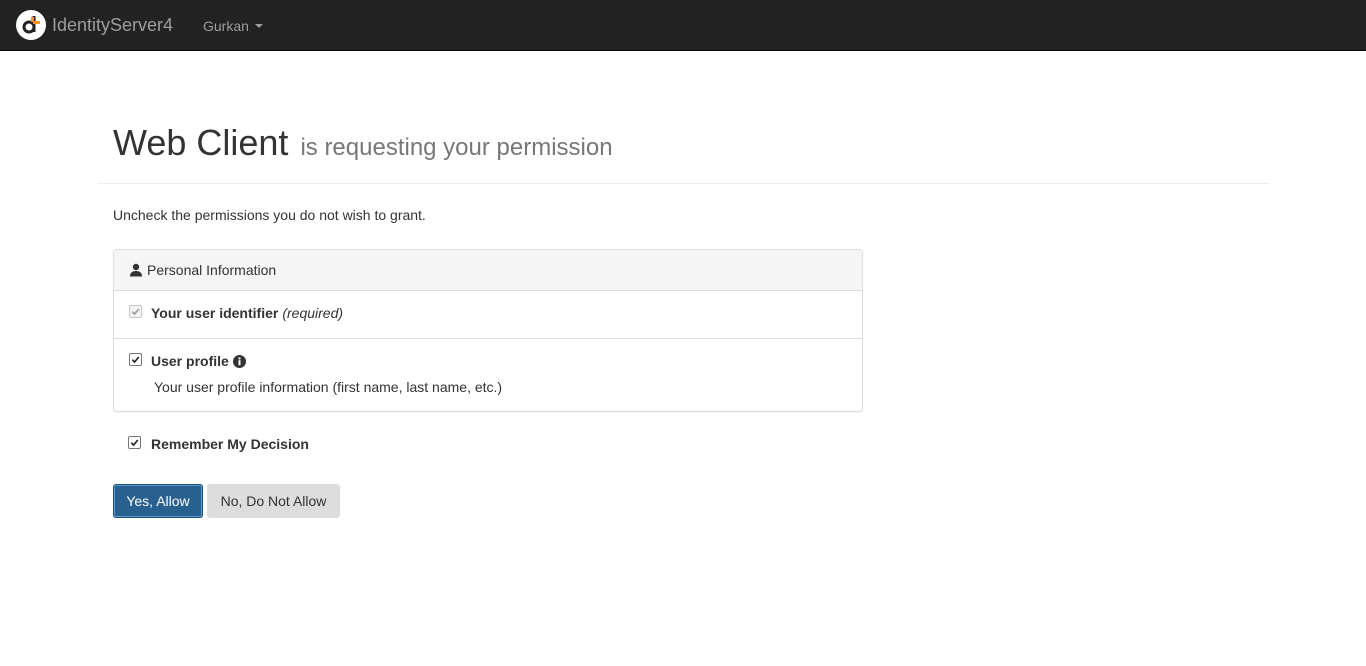 This screenshot has height=666, width=1366. I want to click on top-navbar: IdentityServer4 Gurkan, so click(683, 25).